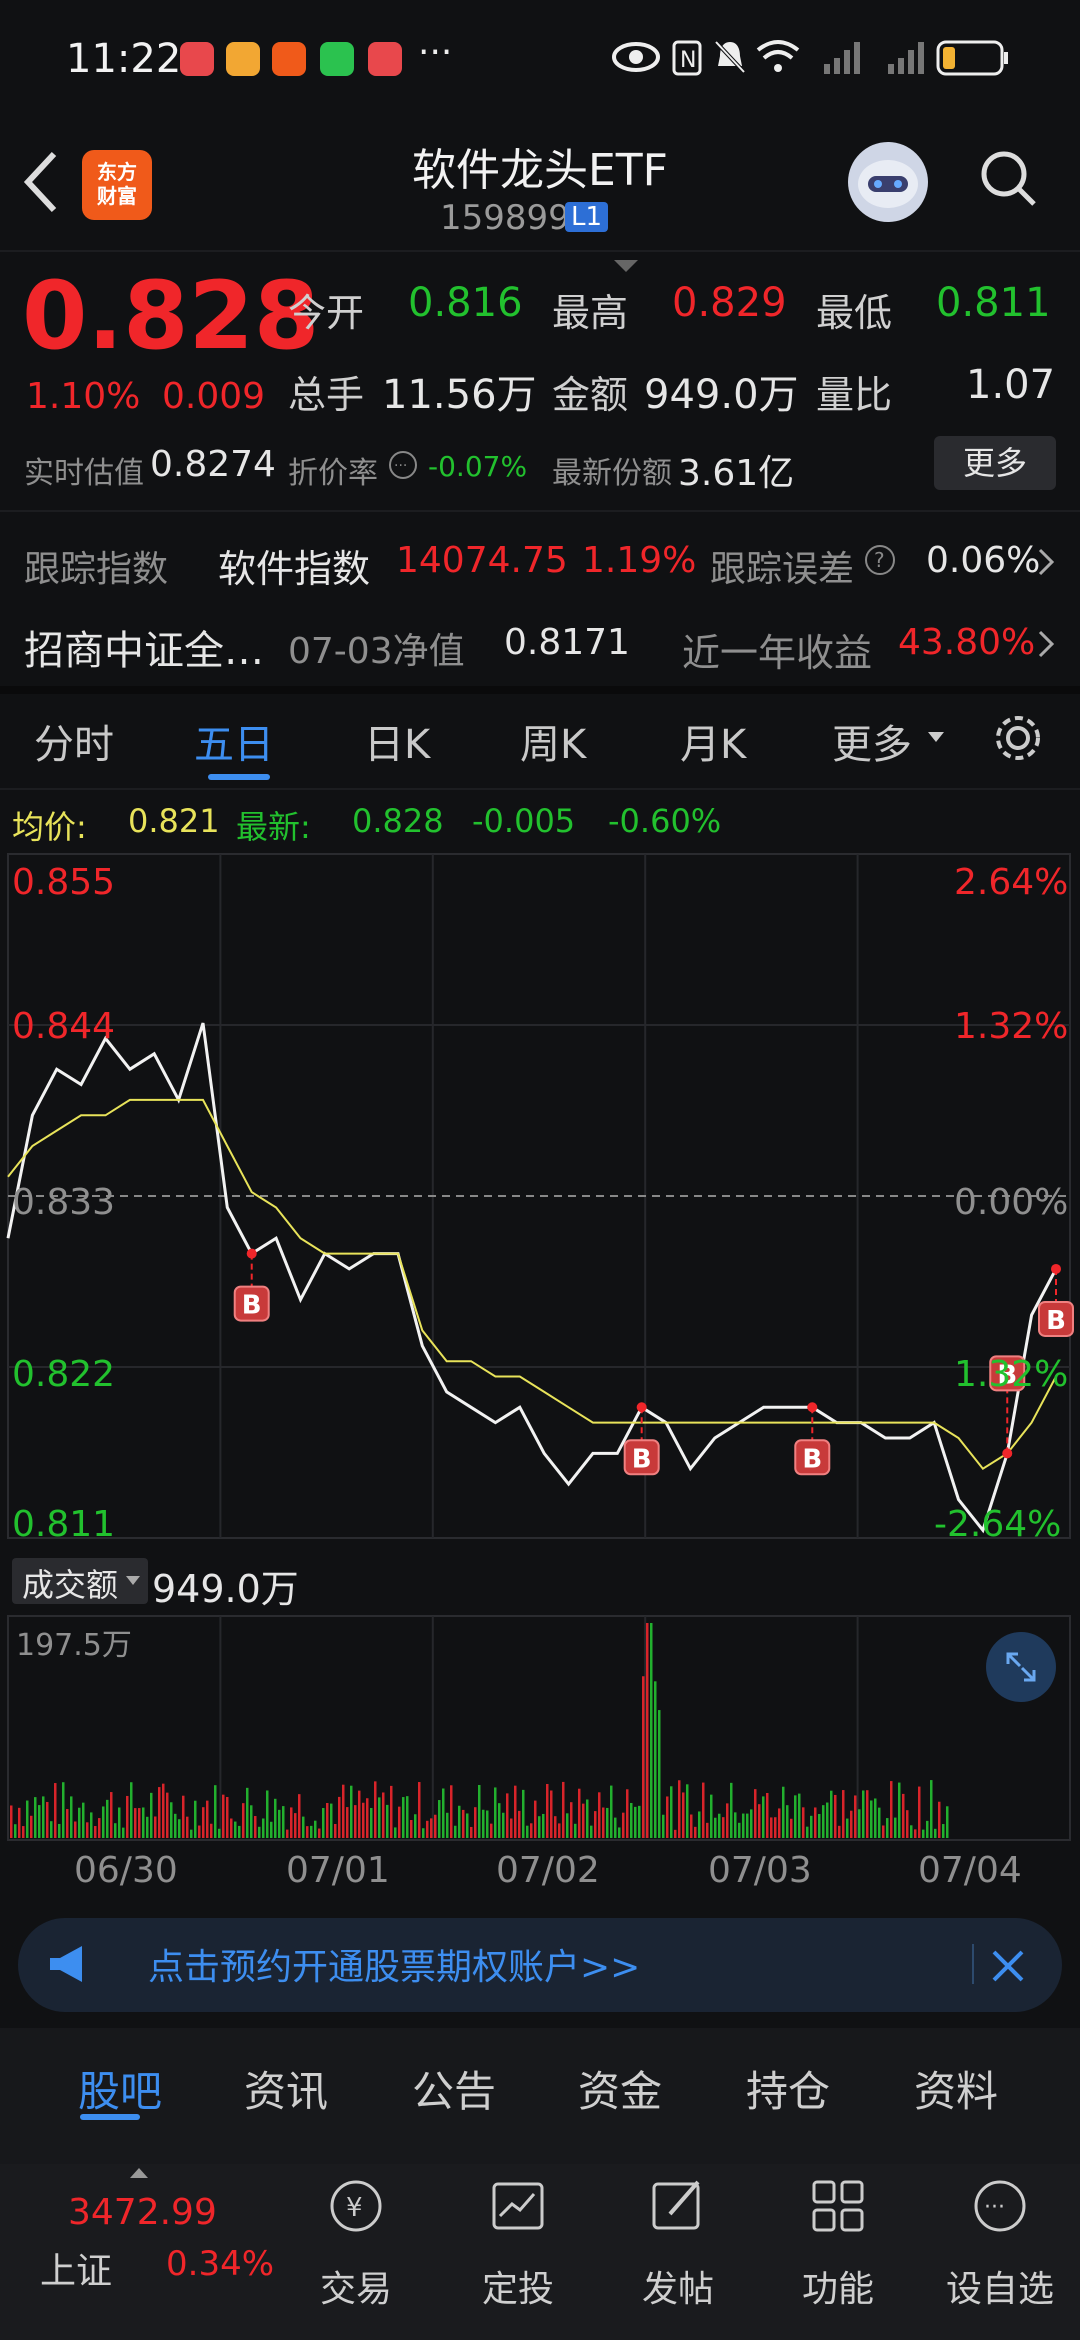 This screenshot has width=1080, height=2340. What do you see at coordinates (880, 560) in the screenshot?
I see `help-icon: ?` at bounding box center [880, 560].